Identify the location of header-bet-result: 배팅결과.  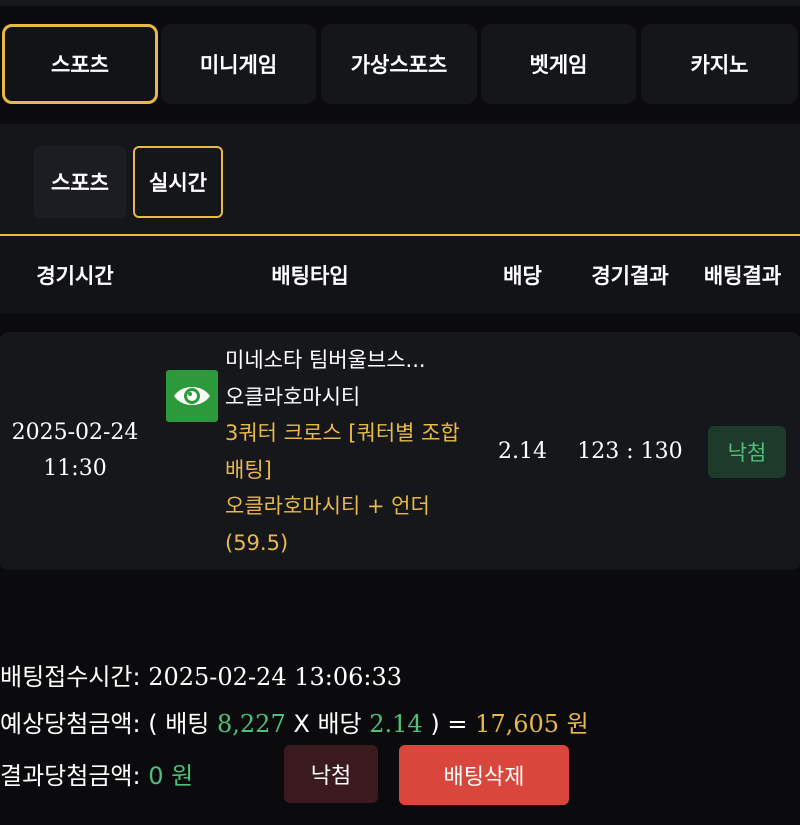
(742, 276).